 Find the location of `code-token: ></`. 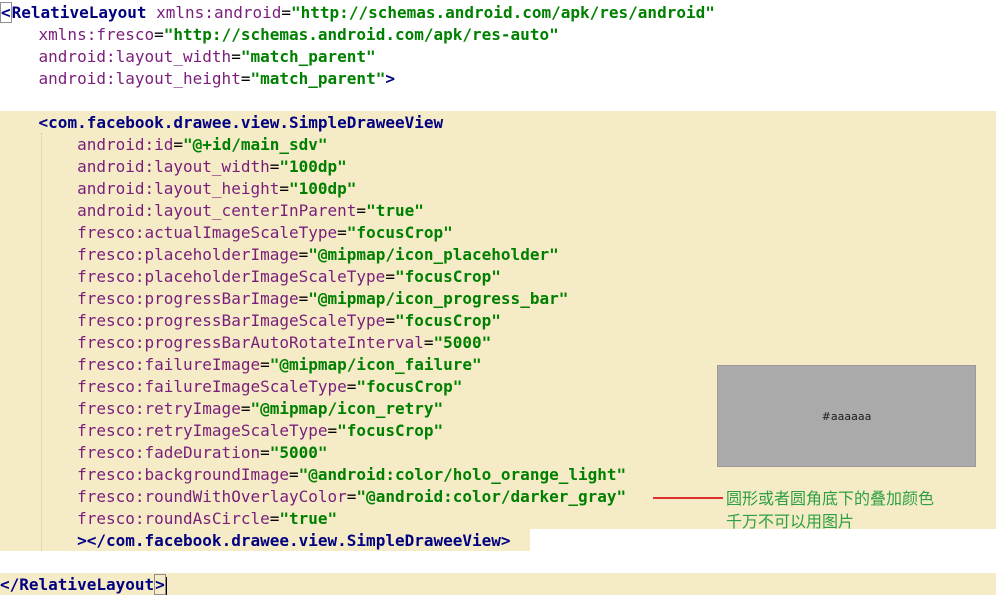

code-token: ></ is located at coordinates (91, 540).